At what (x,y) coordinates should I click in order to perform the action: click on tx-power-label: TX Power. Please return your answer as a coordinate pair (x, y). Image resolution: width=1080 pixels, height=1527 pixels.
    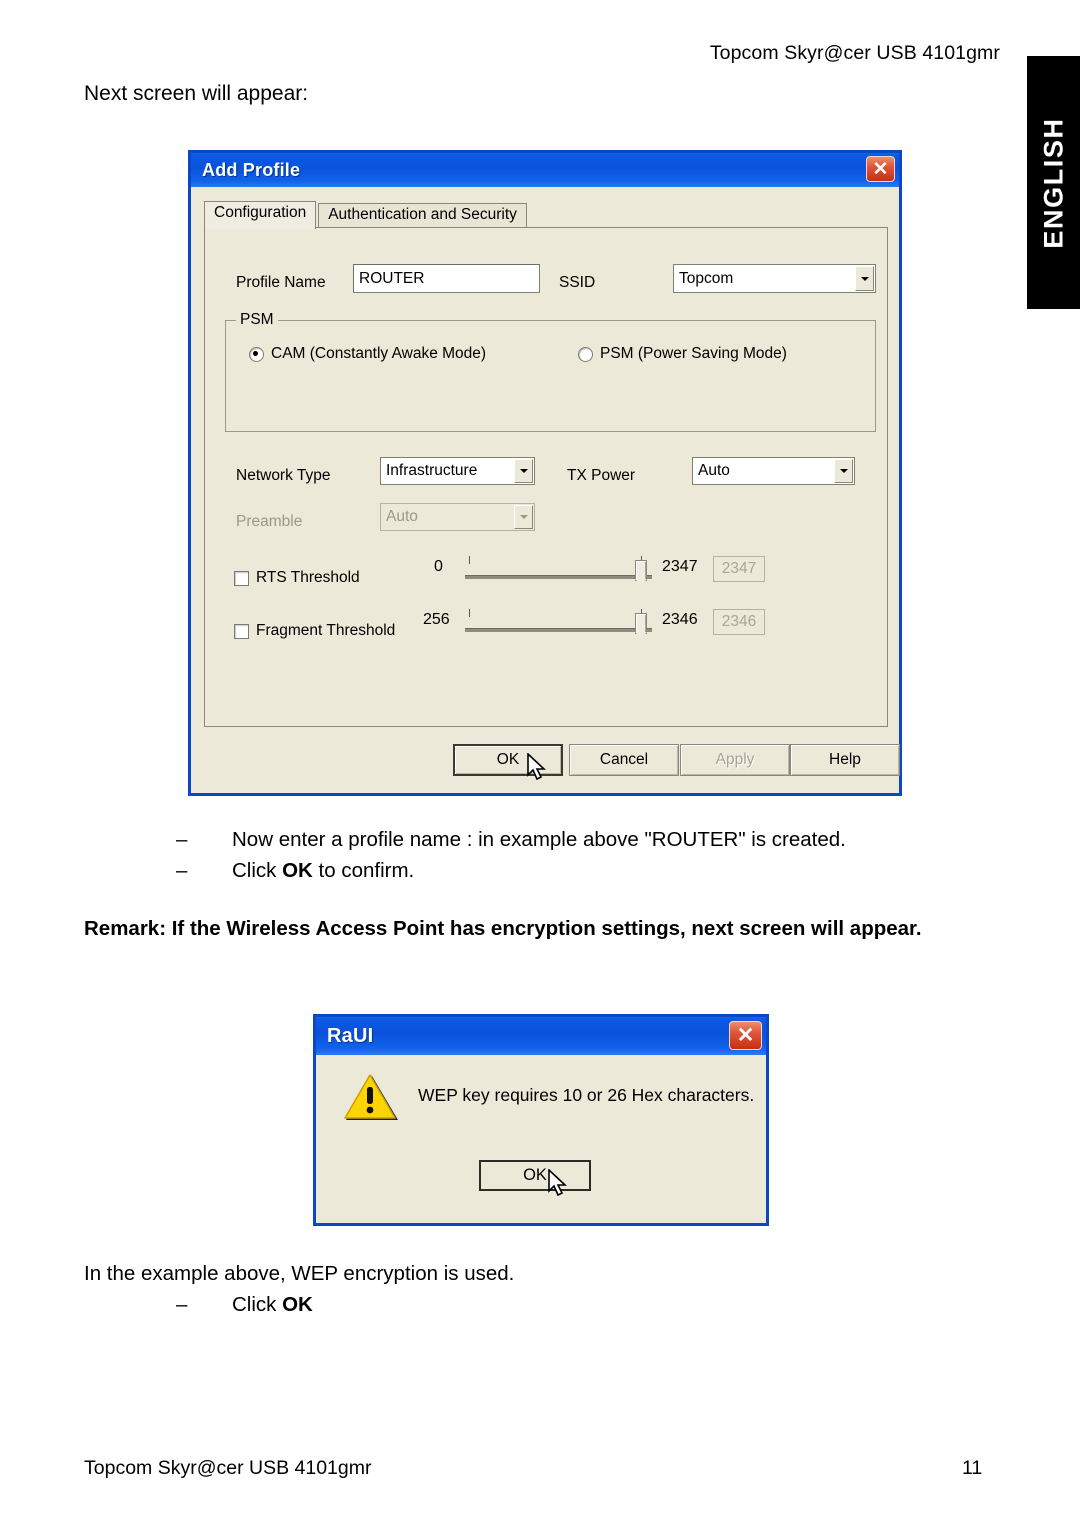
    Looking at the image, I should click on (601, 475).